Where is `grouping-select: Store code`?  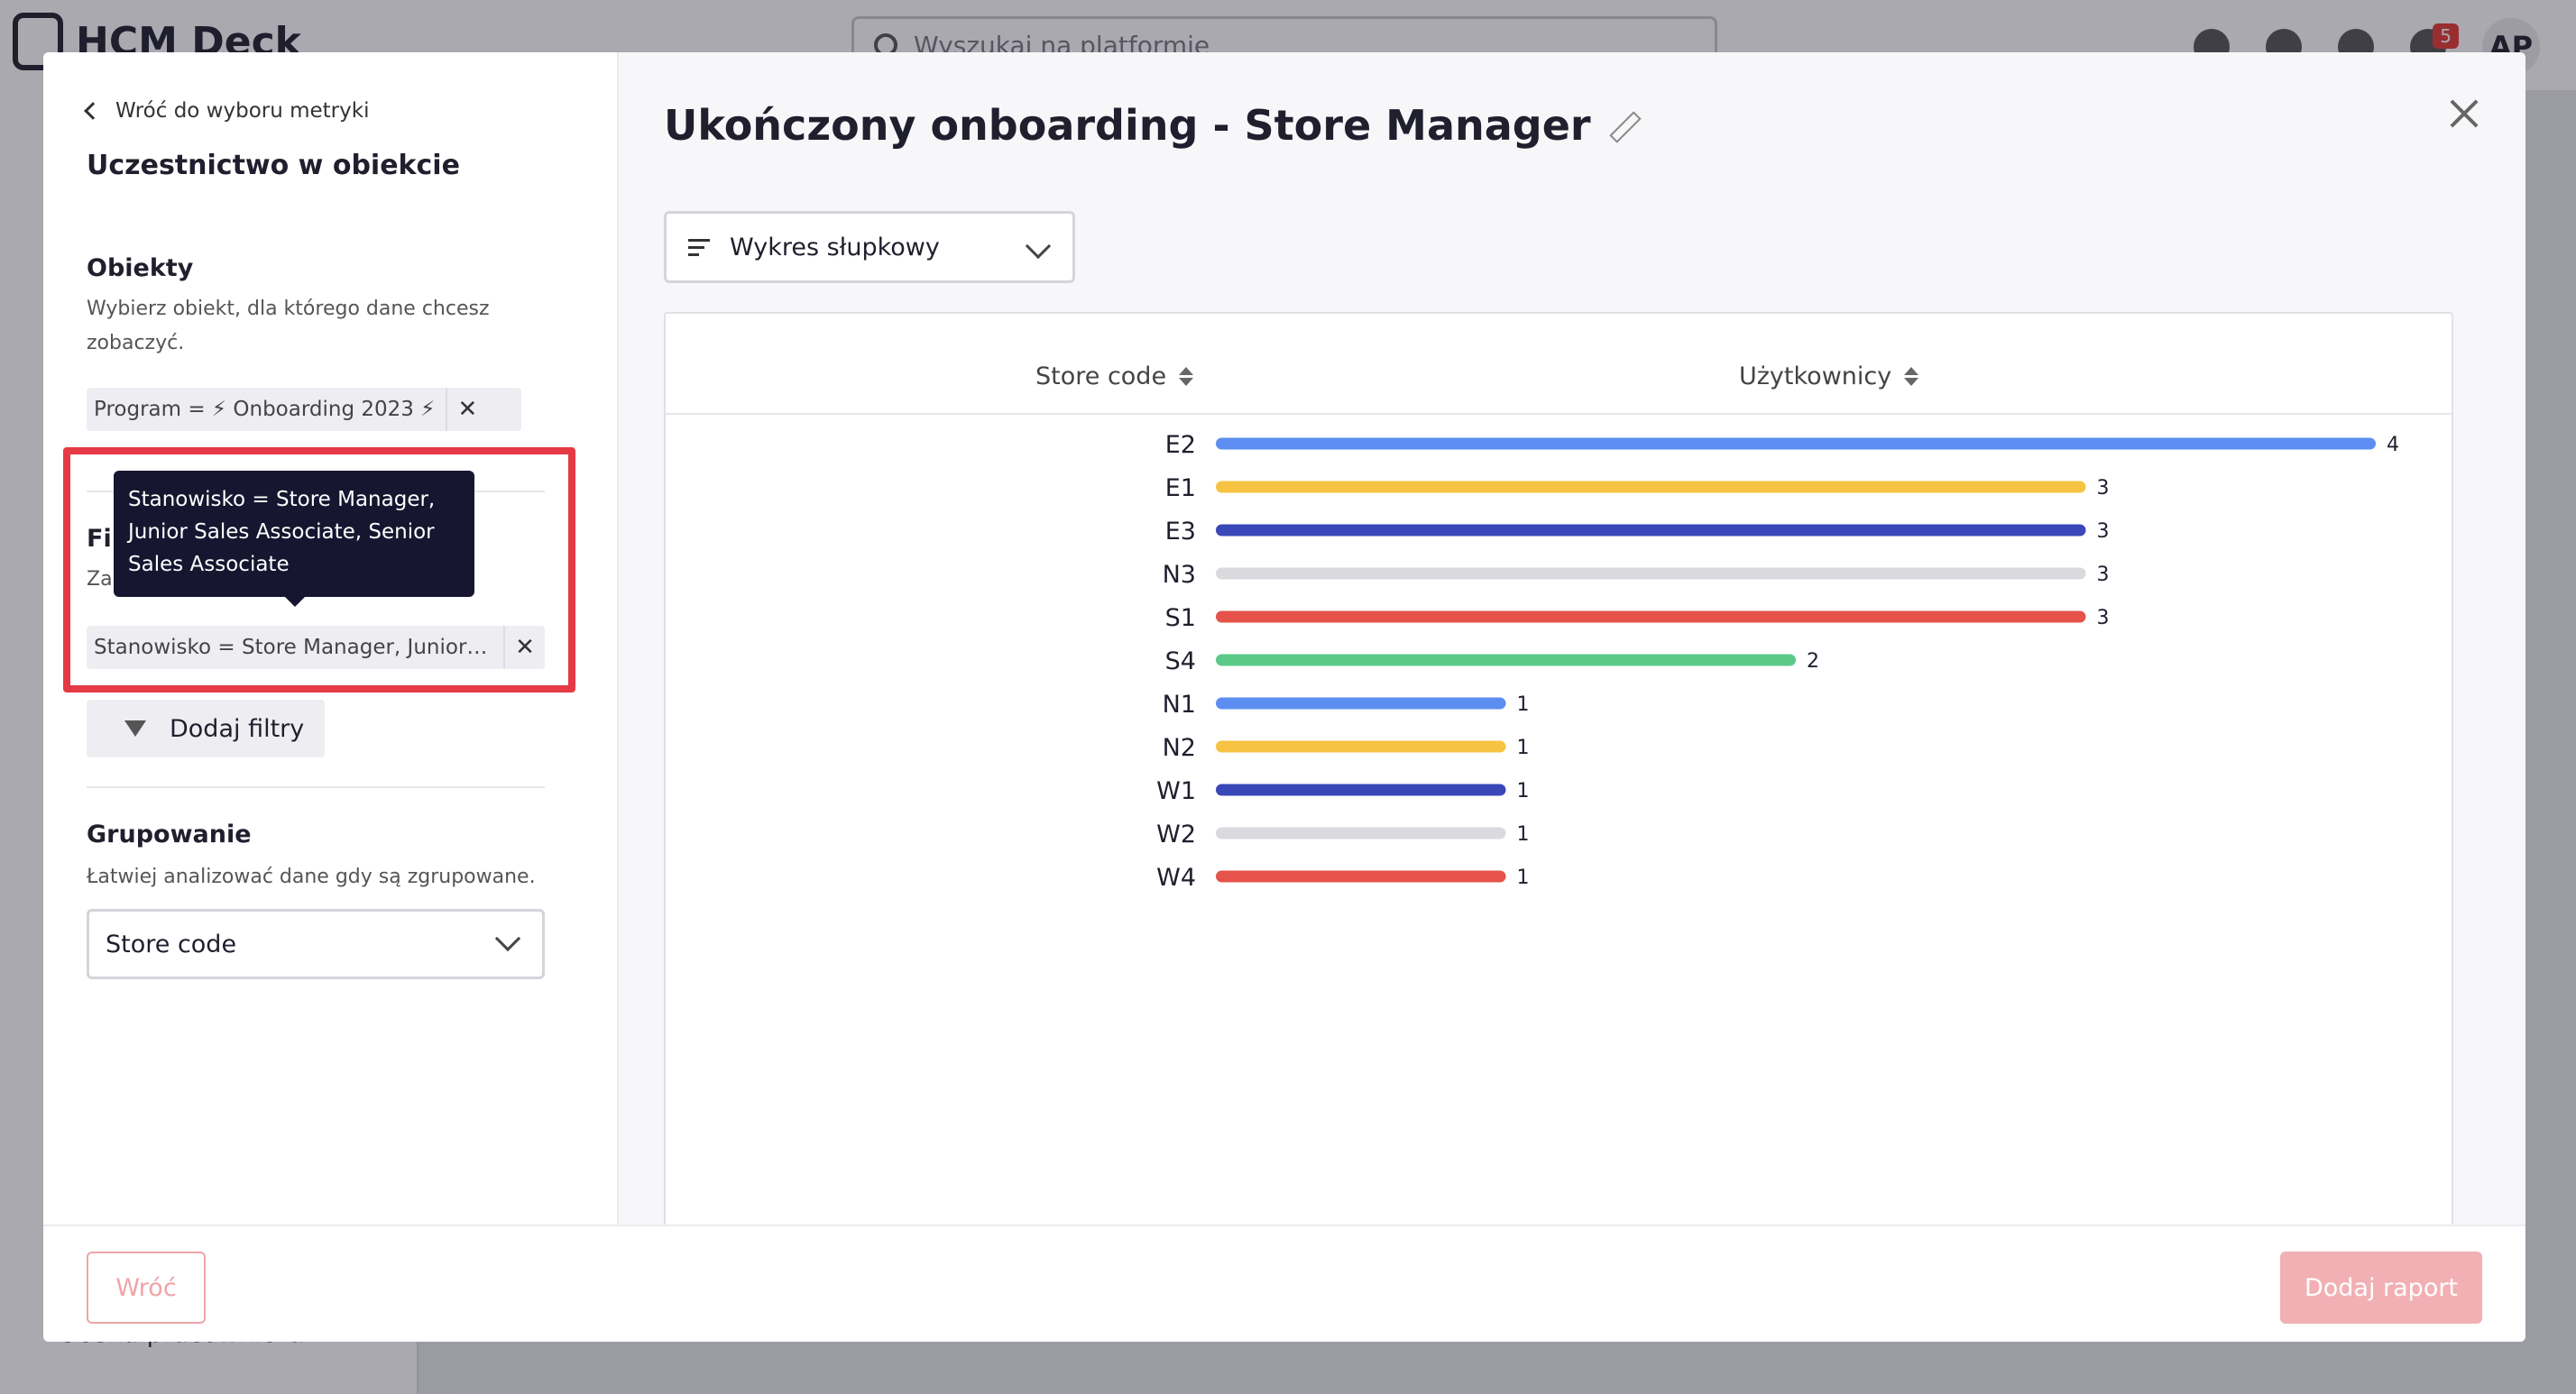 grouping-select: Store code is located at coordinates (316, 944).